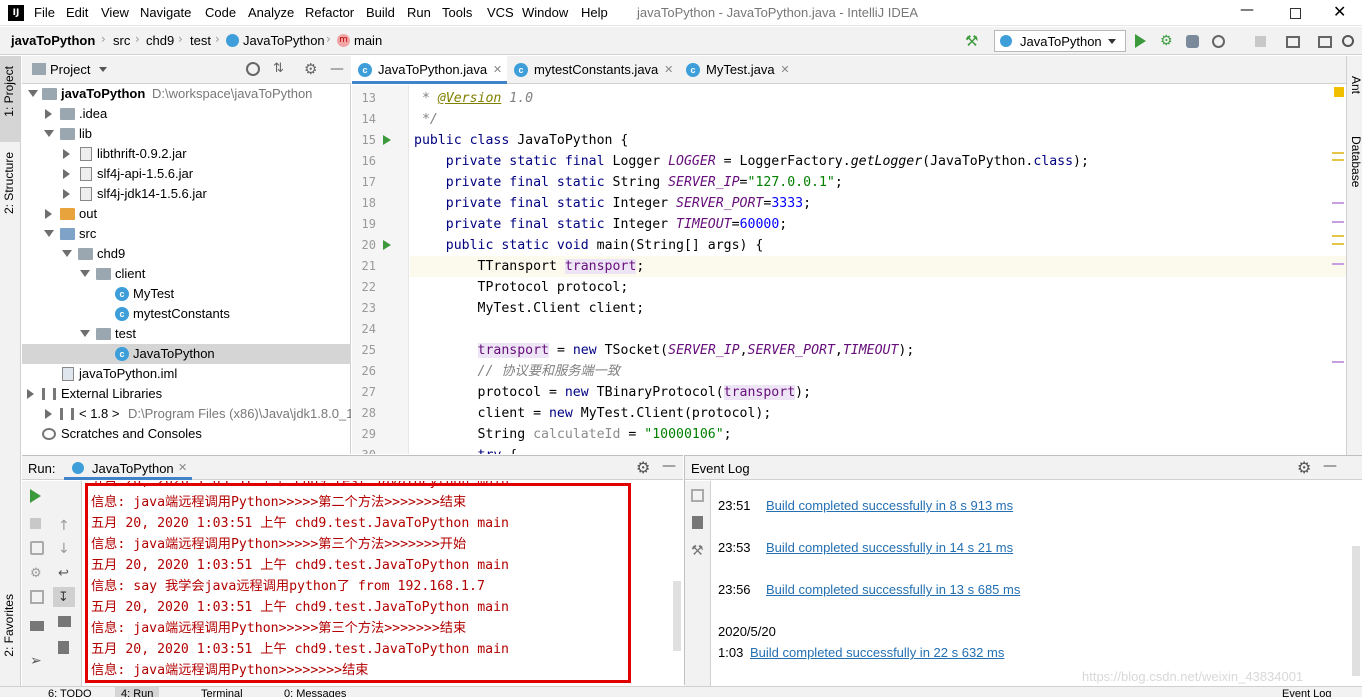 Image resolution: width=1362 pixels, height=697 pixels. Describe the element at coordinates (186, 214) in the screenshot. I see `tree-item-out: out` at that location.